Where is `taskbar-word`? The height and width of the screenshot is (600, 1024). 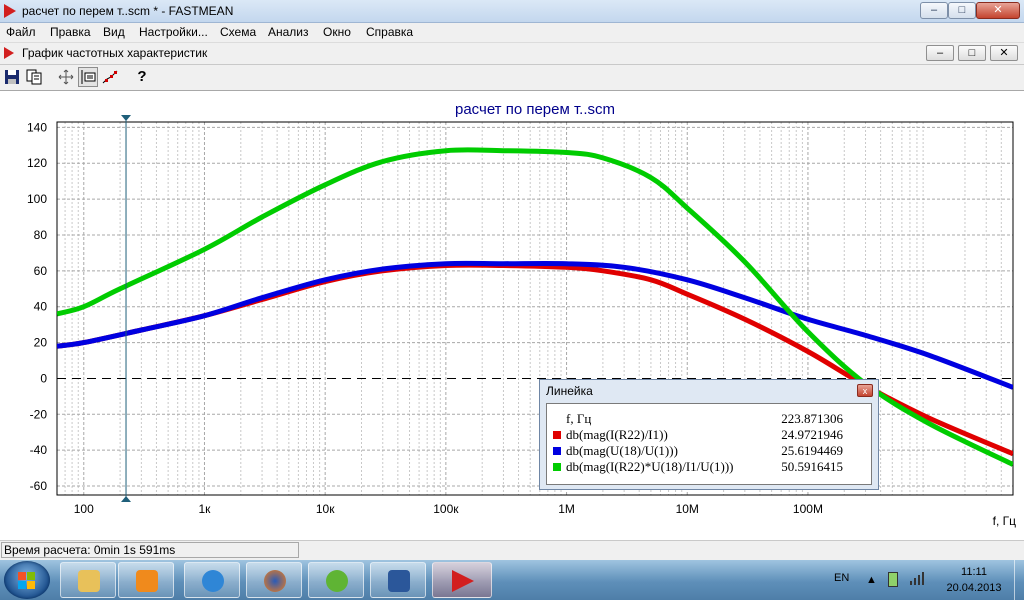
taskbar-word is located at coordinates (398, 580).